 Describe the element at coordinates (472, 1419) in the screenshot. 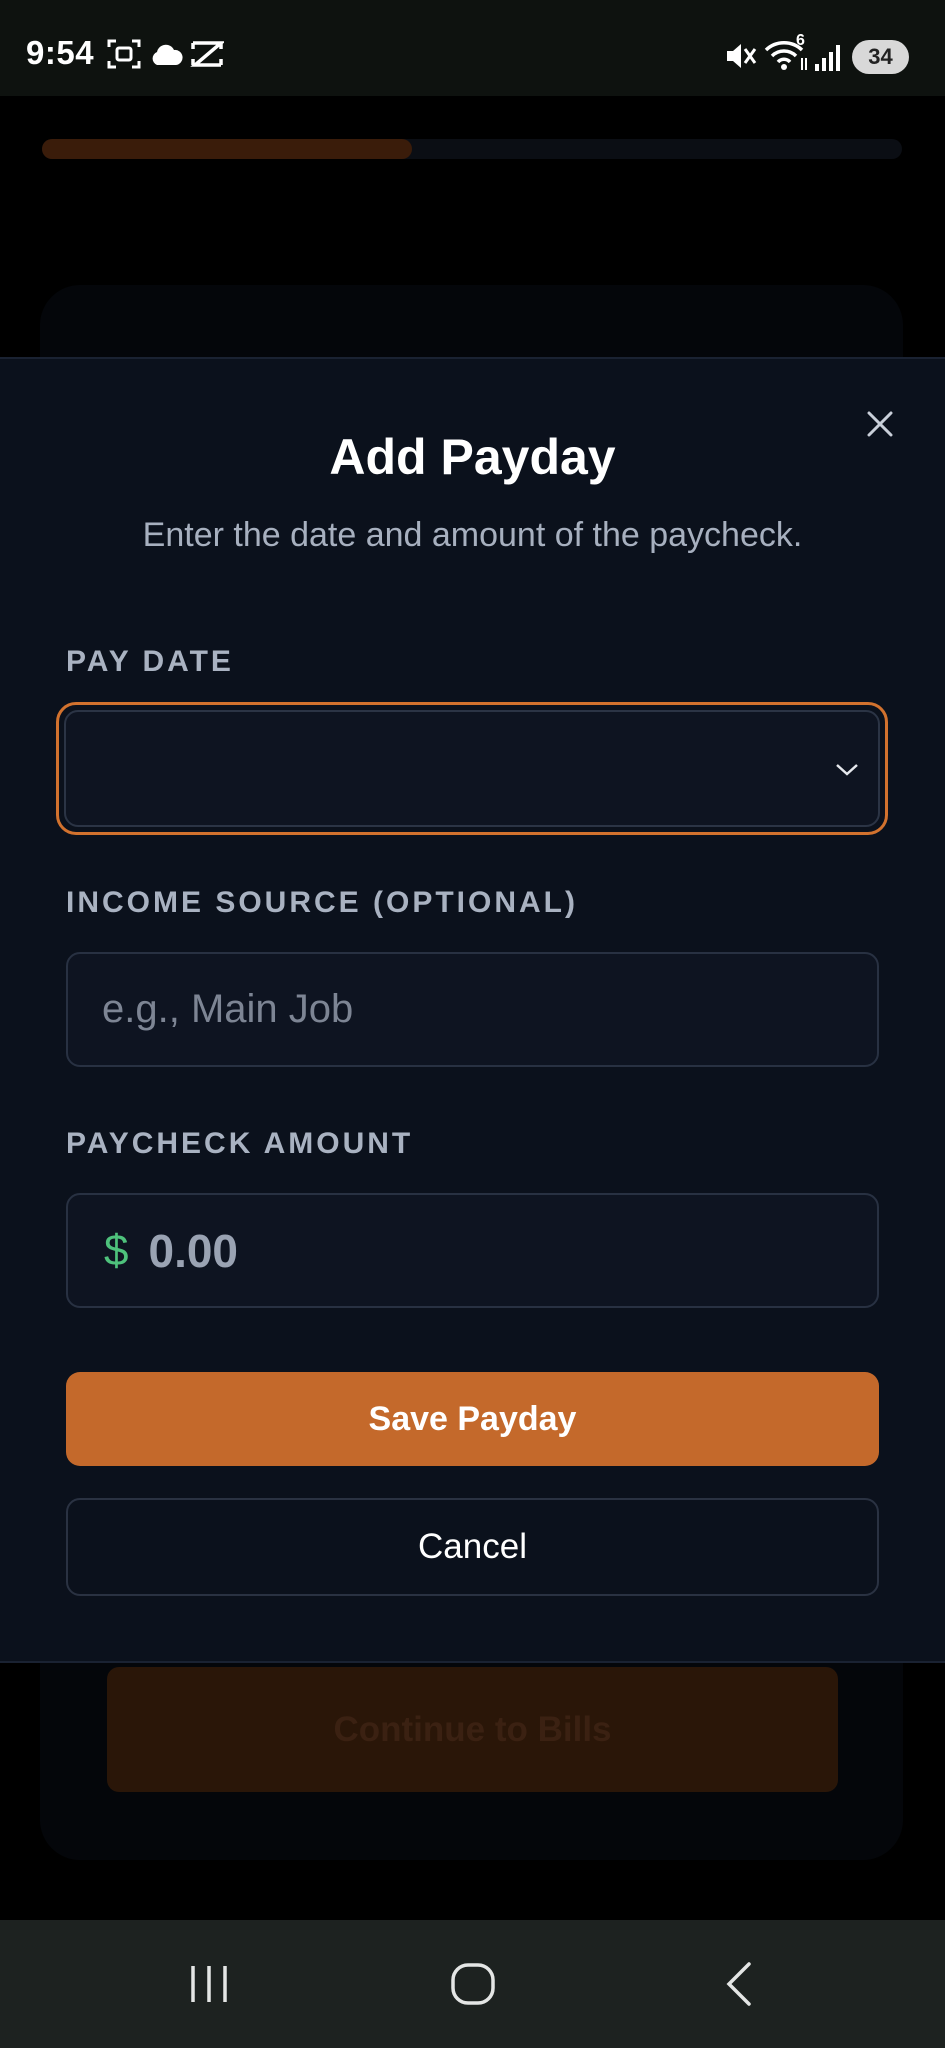

I see `save-payday-button: Save Payday` at that location.